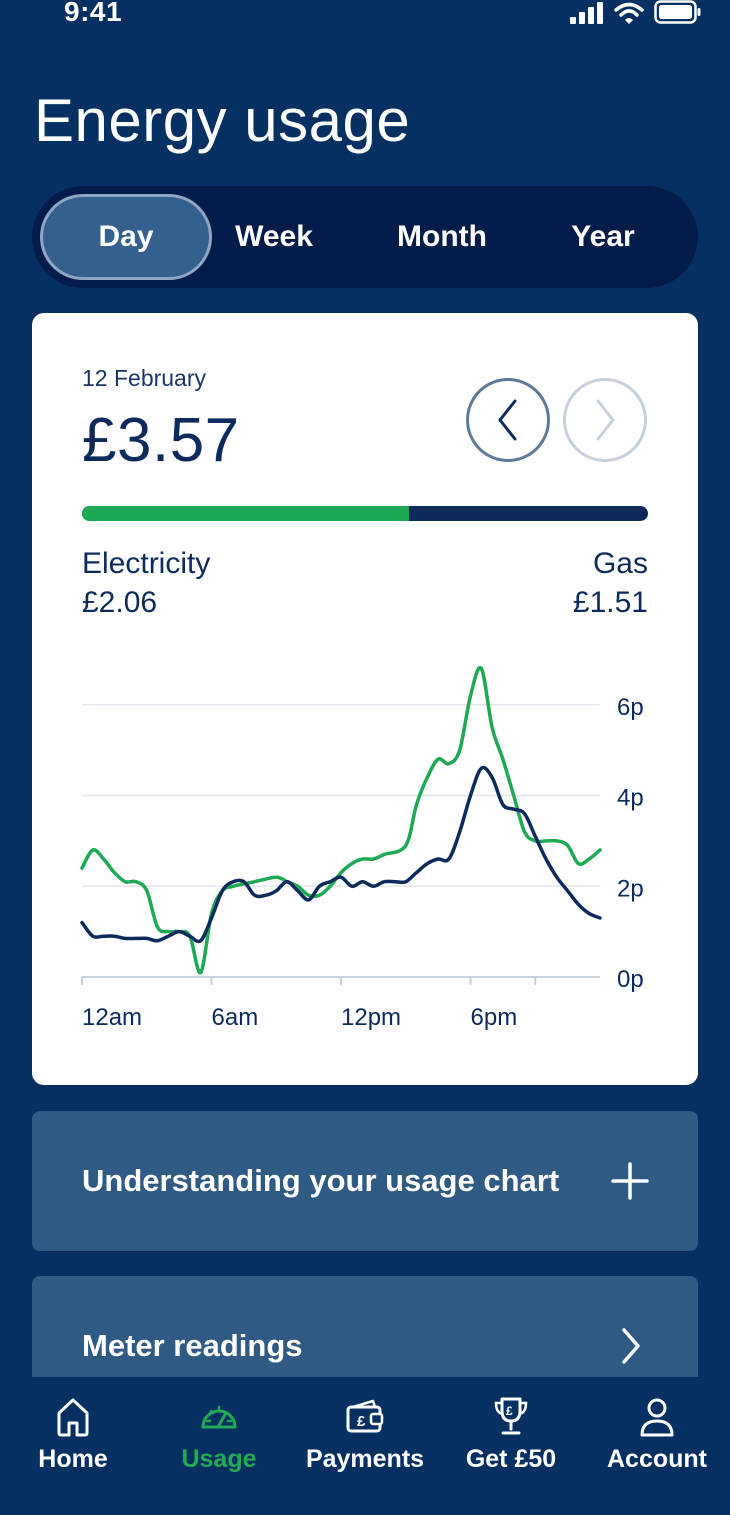 The image size is (730, 1515). What do you see at coordinates (146, 563) in the screenshot?
I see `electricity-label: Electricity` at bounding box center [146, 563].